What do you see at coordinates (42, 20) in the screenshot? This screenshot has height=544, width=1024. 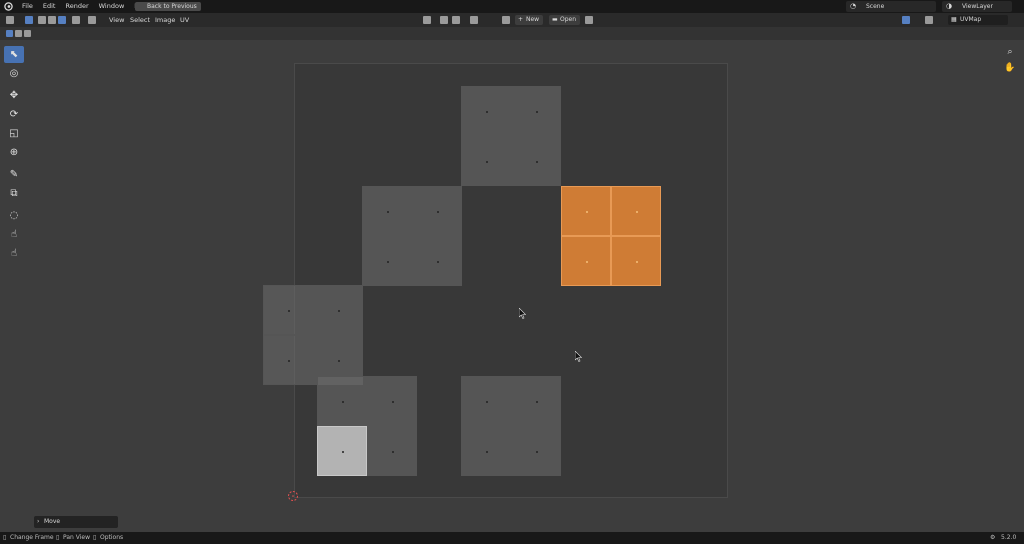 I see `vertex-select-icon` at bounding box center [42, 20].